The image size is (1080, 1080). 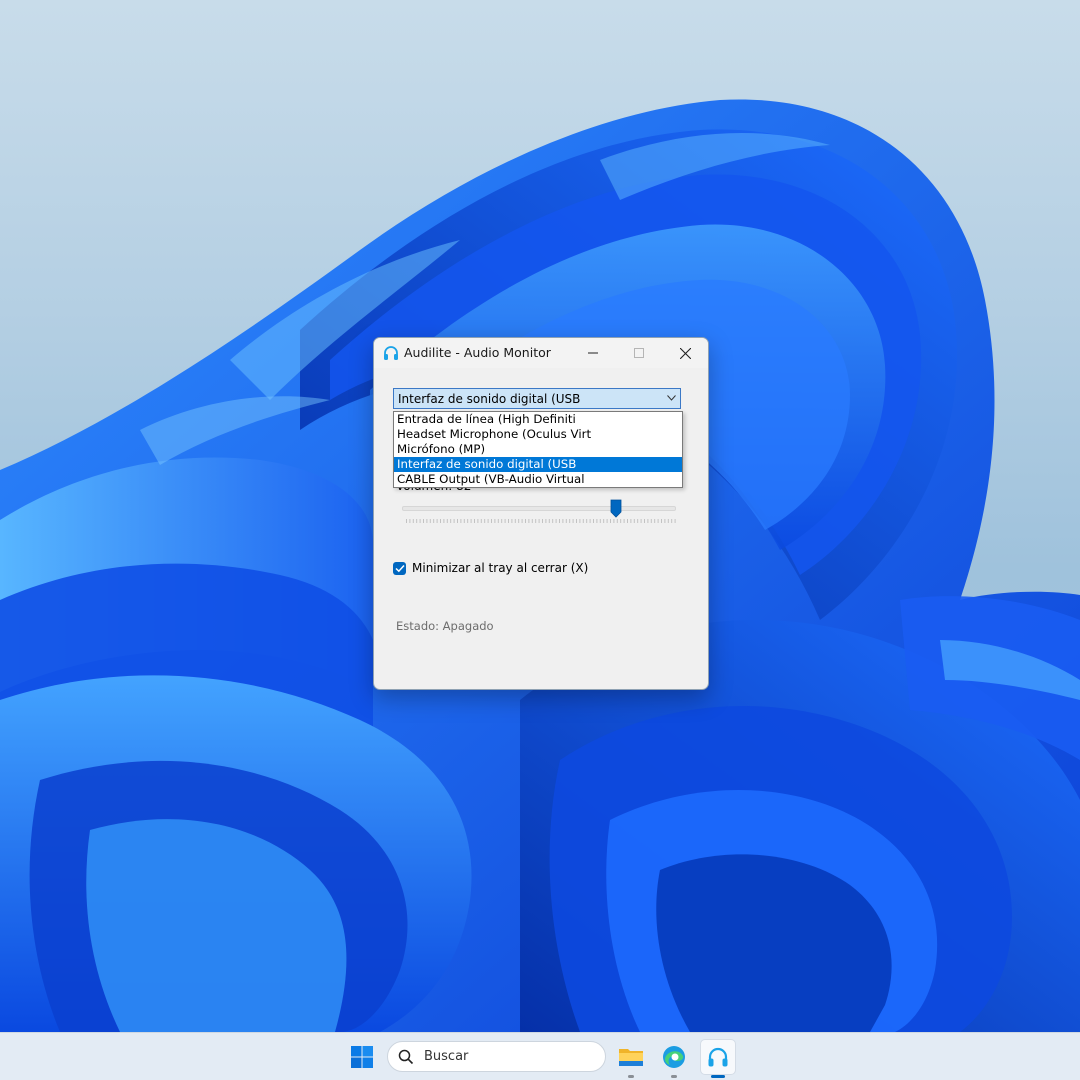 I want to click on close-icon, so click(x=685, y=353).